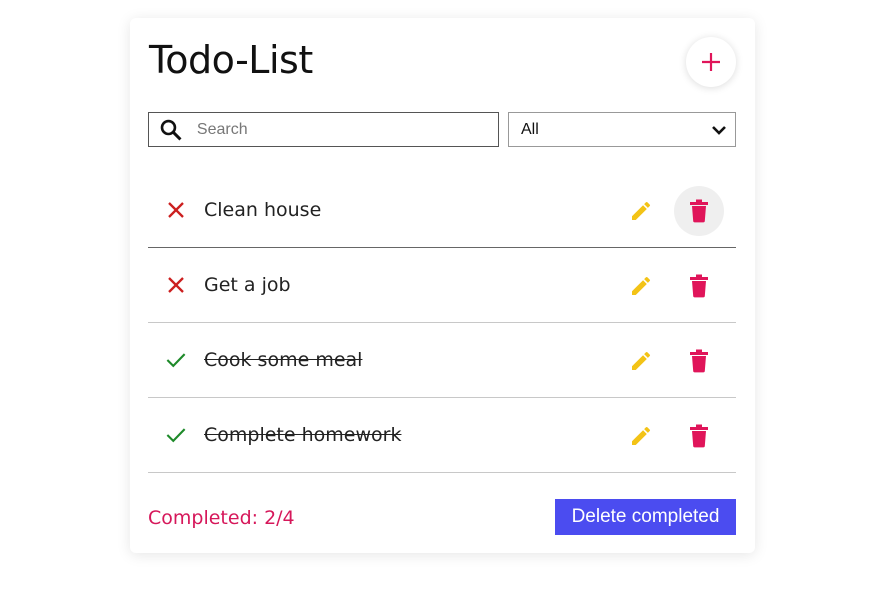  I want to click on search-icon, so click(171, 130).